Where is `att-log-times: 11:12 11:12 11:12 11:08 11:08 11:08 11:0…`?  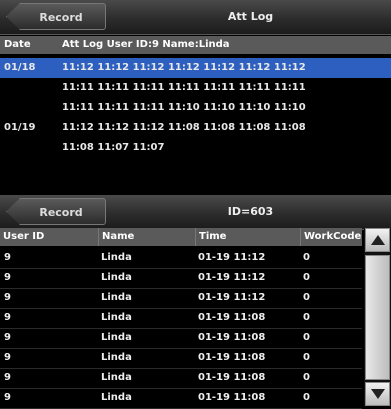 att-log-times: 11:12 11:12 11:12 11:08 11:08 11:08 11:0… is located at coordinates (184, 127).